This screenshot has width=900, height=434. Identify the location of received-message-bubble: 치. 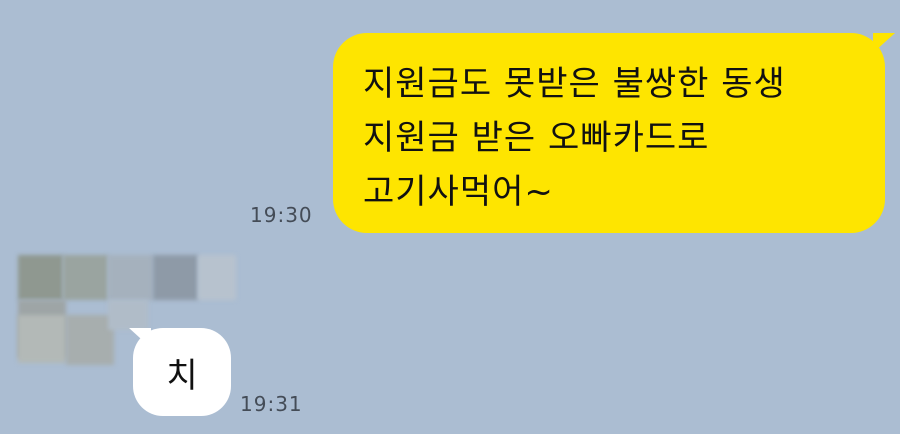
(180, 372).